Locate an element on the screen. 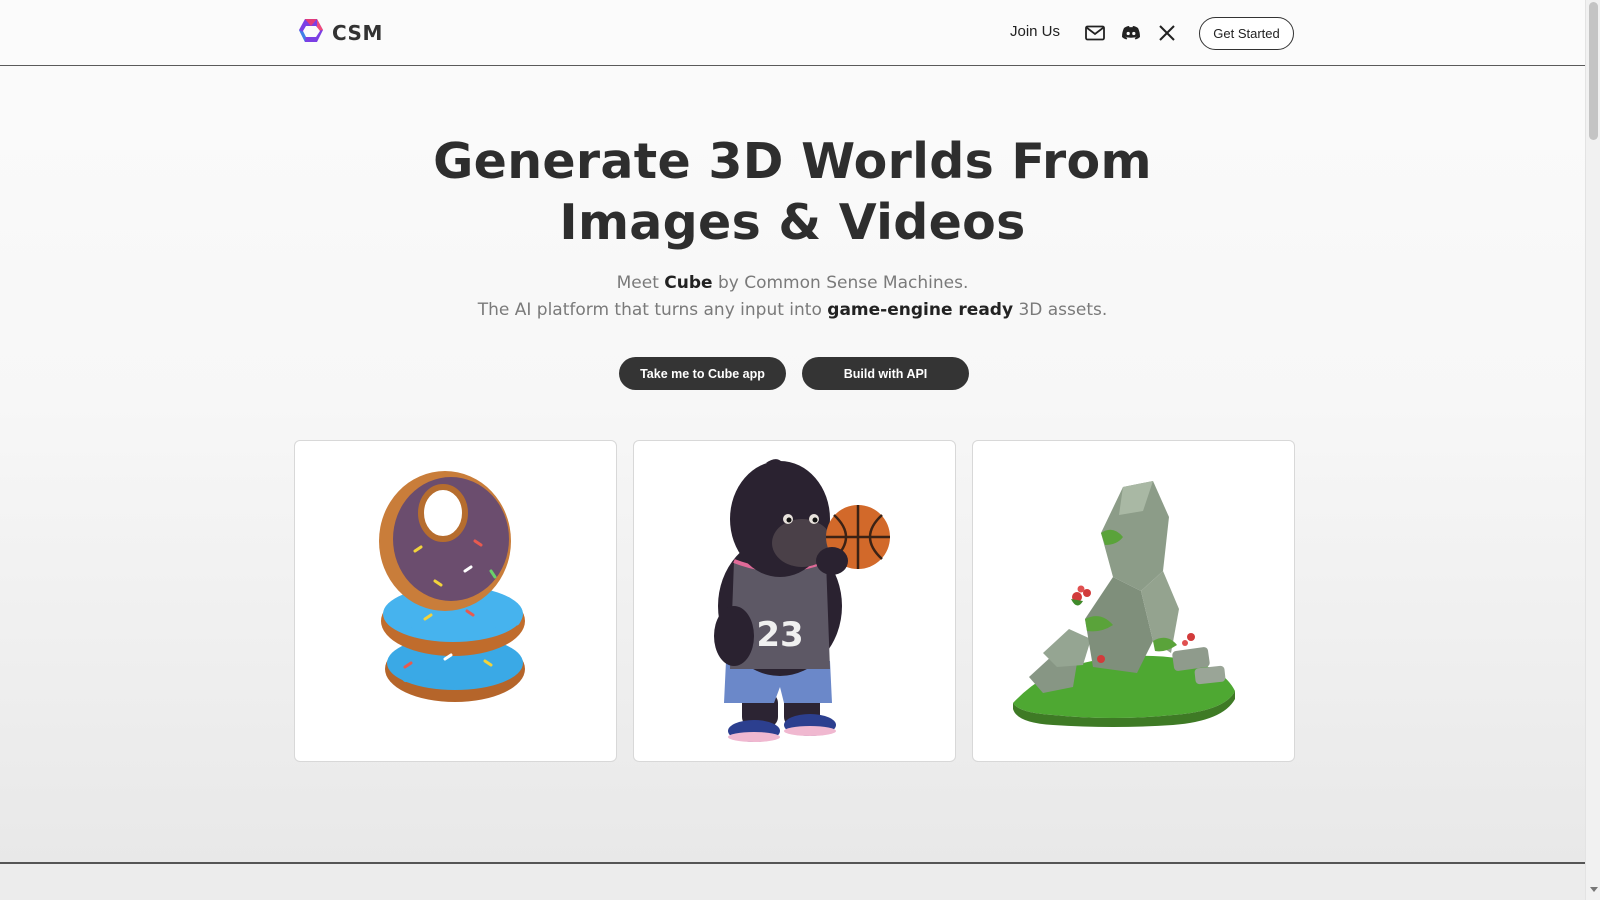  showcase-card-gorilla: 23 is located at coordinates (794, 601).